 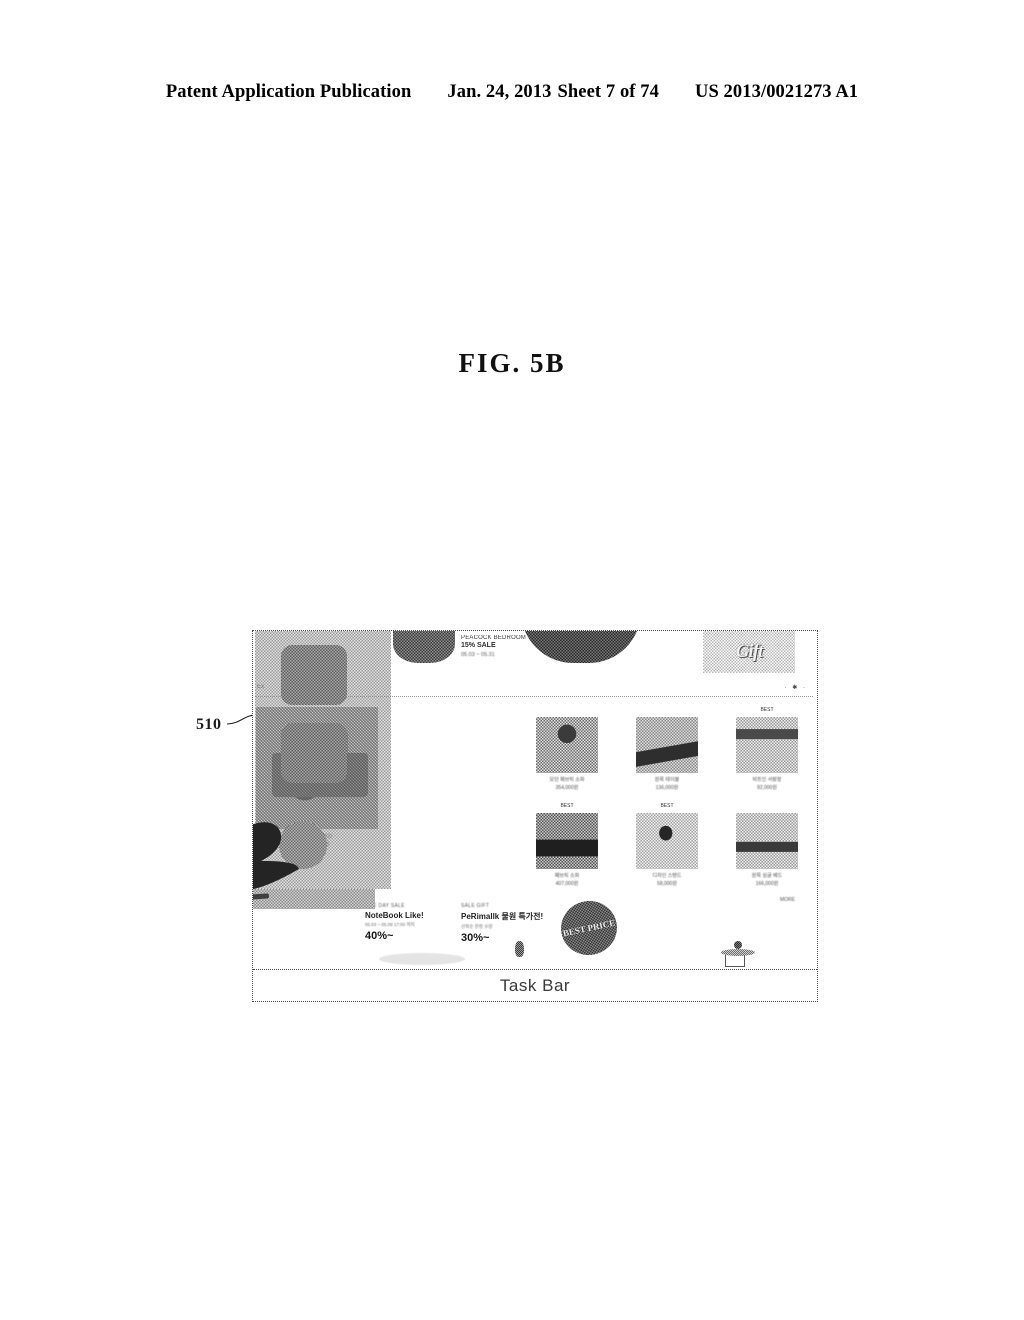 I want to click on gift-logo: Gift, so click(x=749, y=652).